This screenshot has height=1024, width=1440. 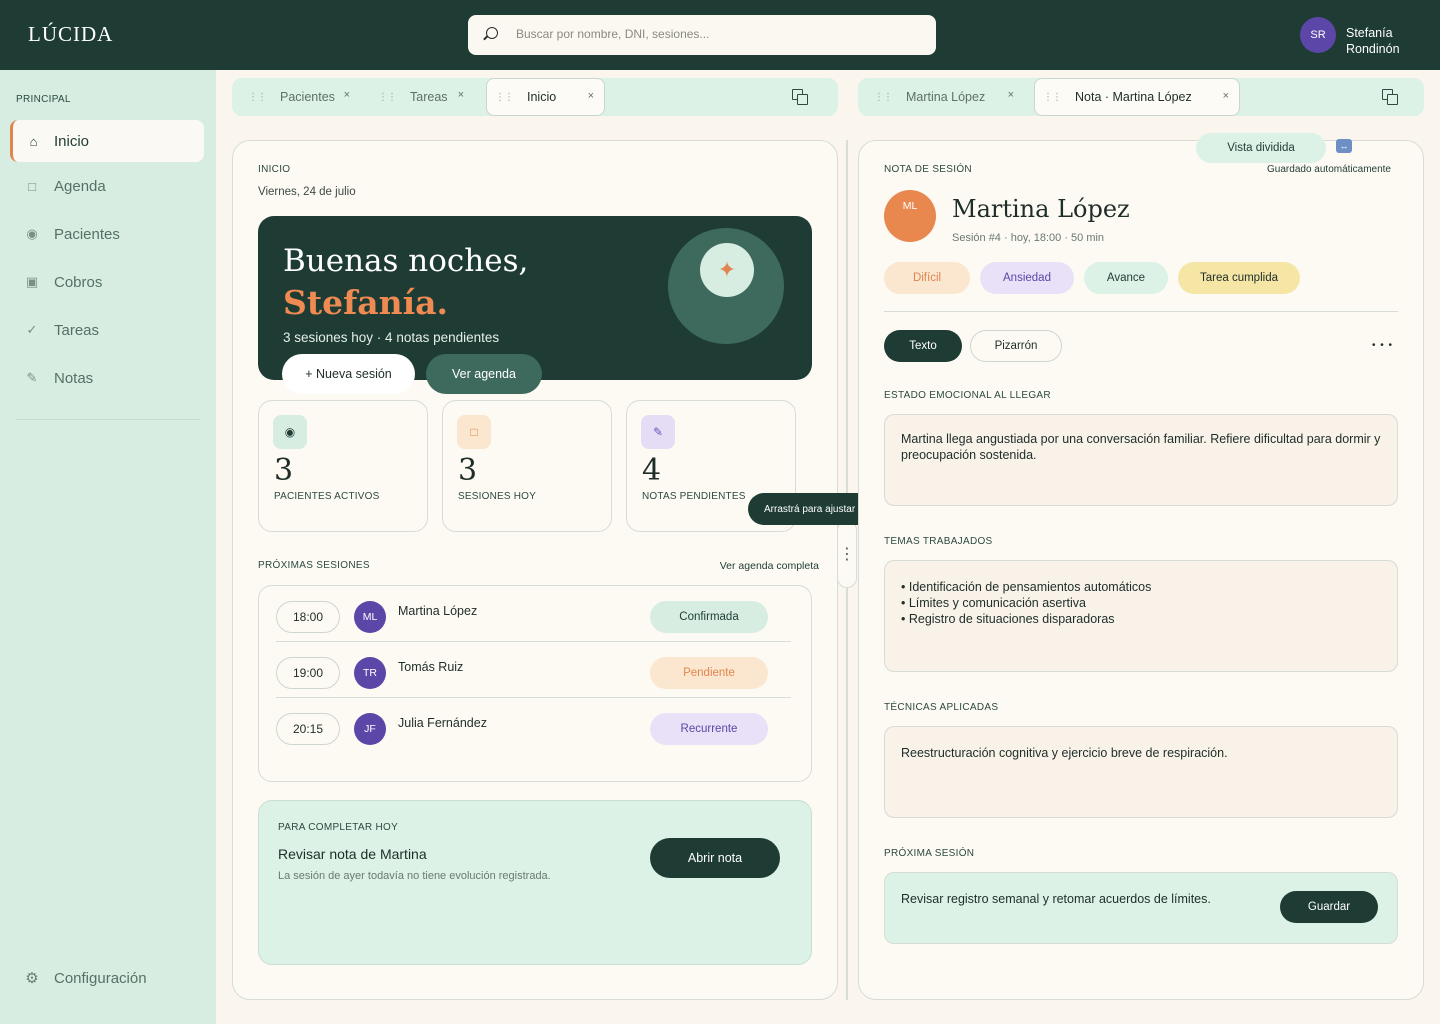 What do you see at coordinates (769, 566) in the screenshot?
I see `see-full-agenda-link: Ver agenda completa` at bounding box center [769, 566].